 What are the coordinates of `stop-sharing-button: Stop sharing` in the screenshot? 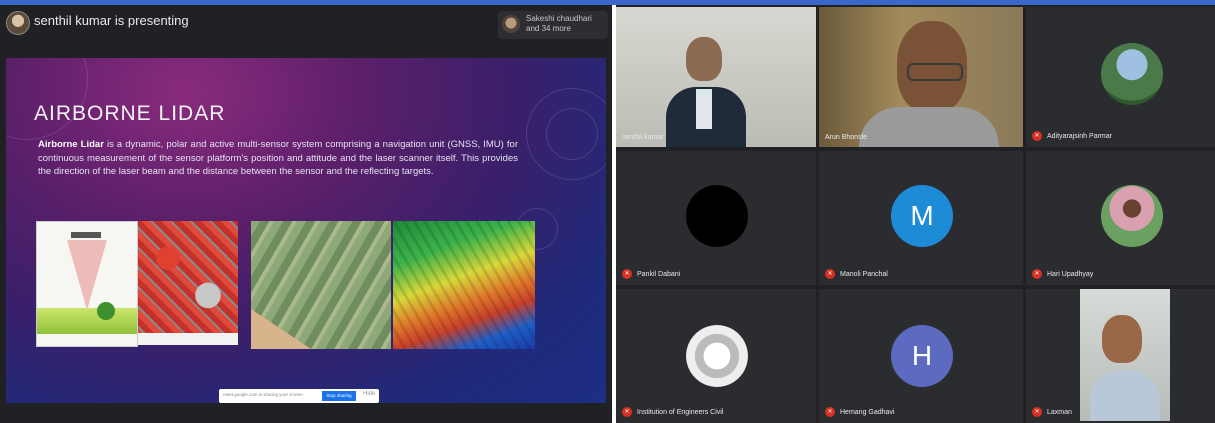 It's located at (339, 396).